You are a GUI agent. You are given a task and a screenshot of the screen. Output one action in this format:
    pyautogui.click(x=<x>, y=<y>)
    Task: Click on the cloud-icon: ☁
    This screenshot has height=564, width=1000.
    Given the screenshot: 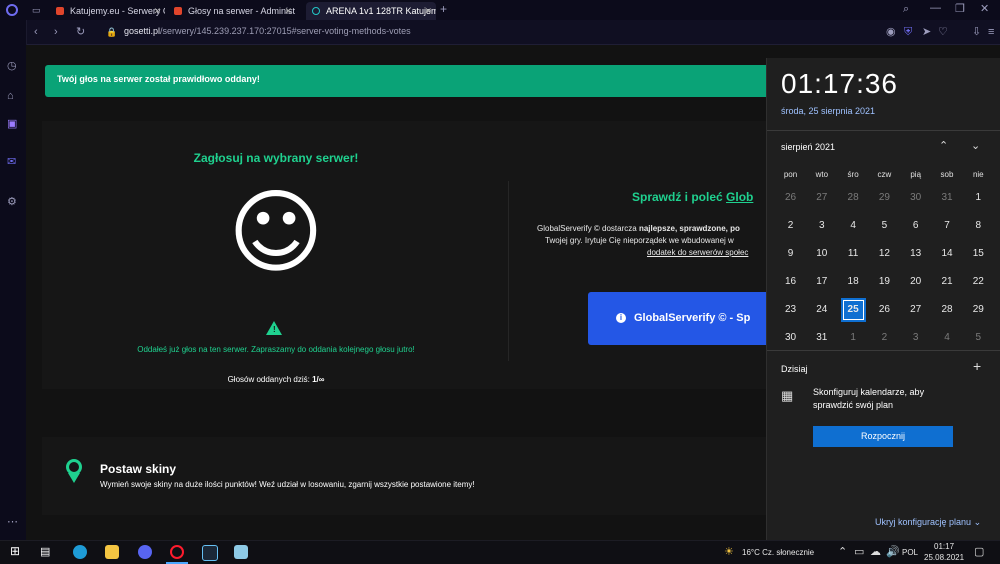 What is the action you would take?
    pyautogui.click(x=875, y=552)
    